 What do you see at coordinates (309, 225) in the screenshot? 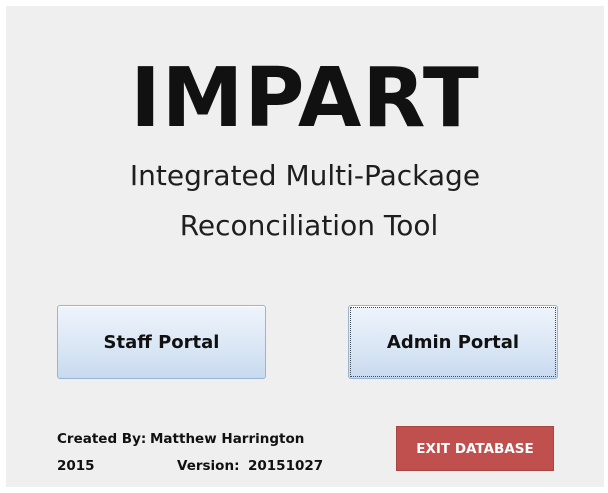
I see `app-subtitle-line2: Reconciliation Tool` at bounding box center [309, 225].